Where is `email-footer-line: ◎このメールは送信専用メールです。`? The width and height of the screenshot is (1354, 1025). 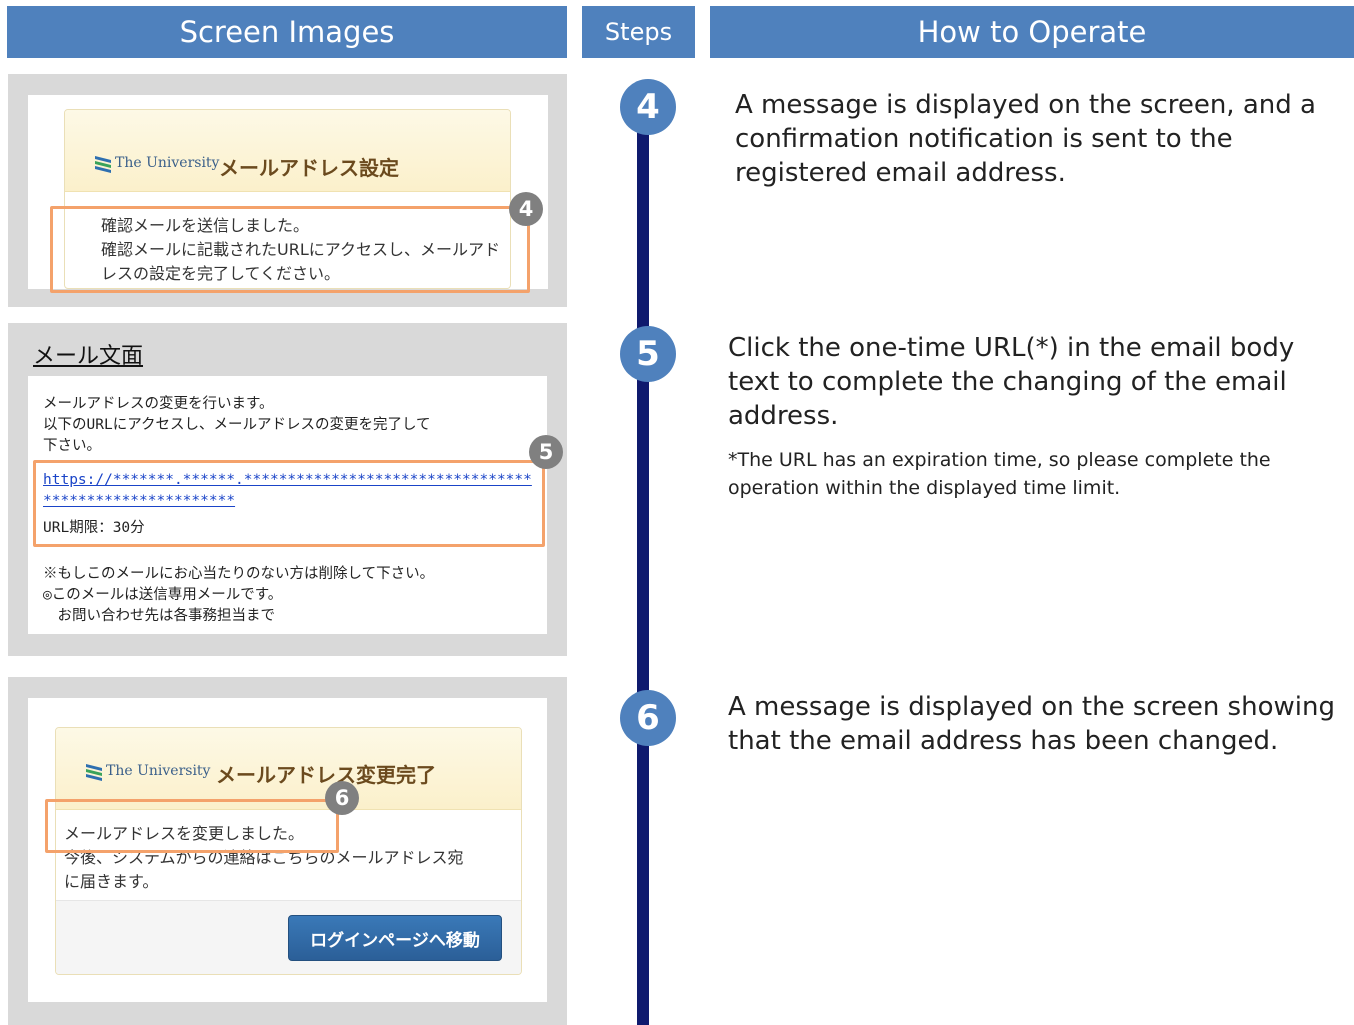
email-footer-line: ◎このメールは送信専用メールです。 is located at coordinates (163, 595).